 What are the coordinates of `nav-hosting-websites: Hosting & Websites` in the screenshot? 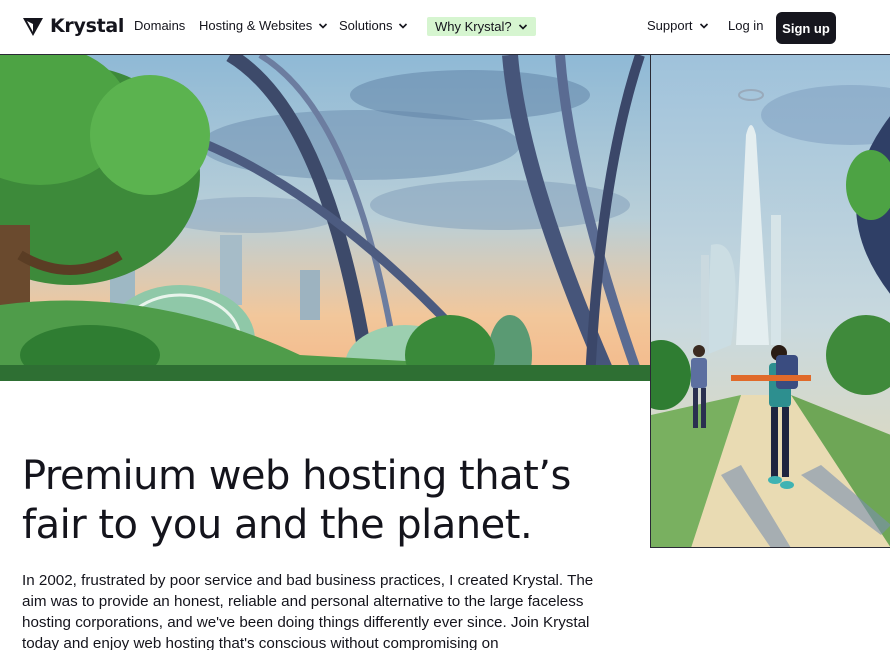 It's located at (263, 25).